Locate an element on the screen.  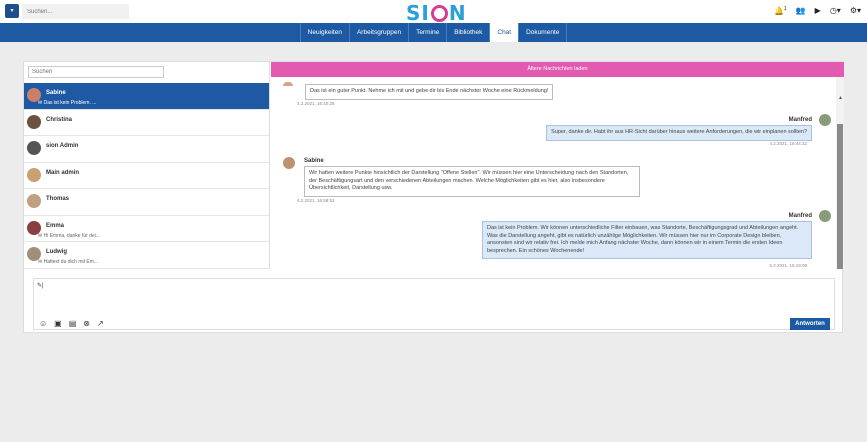
message-sender: Sabine is located at coordinates (314, 161).